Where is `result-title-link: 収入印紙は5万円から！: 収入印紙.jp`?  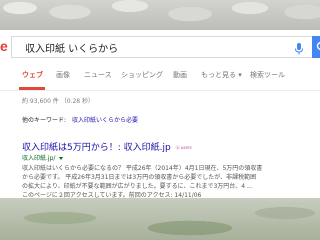
result-title-link: 収入印紙は5万円から！: 収入印紙.jp is located at coordinates (96, 148).